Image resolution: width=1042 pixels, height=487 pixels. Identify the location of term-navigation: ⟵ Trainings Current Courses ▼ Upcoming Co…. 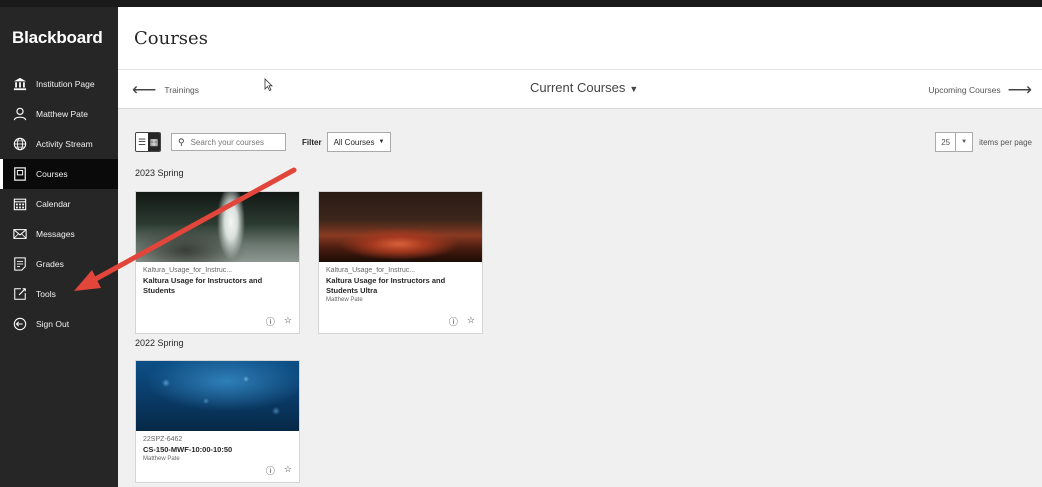
(580, 89).